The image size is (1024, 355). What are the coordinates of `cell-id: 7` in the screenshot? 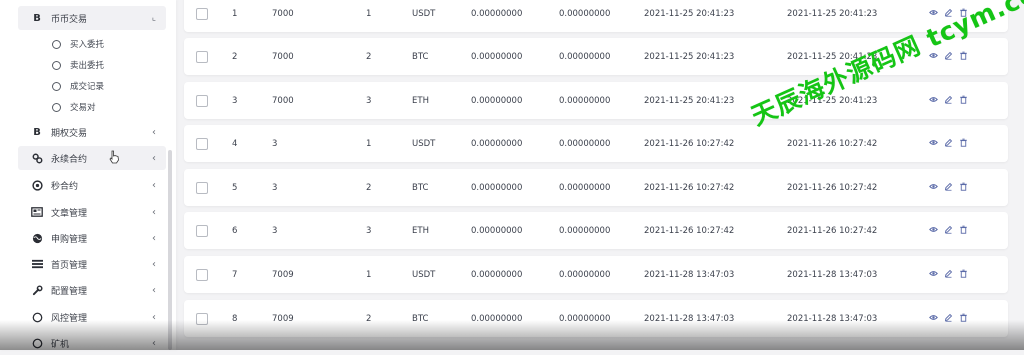 It's located at (235, 274).